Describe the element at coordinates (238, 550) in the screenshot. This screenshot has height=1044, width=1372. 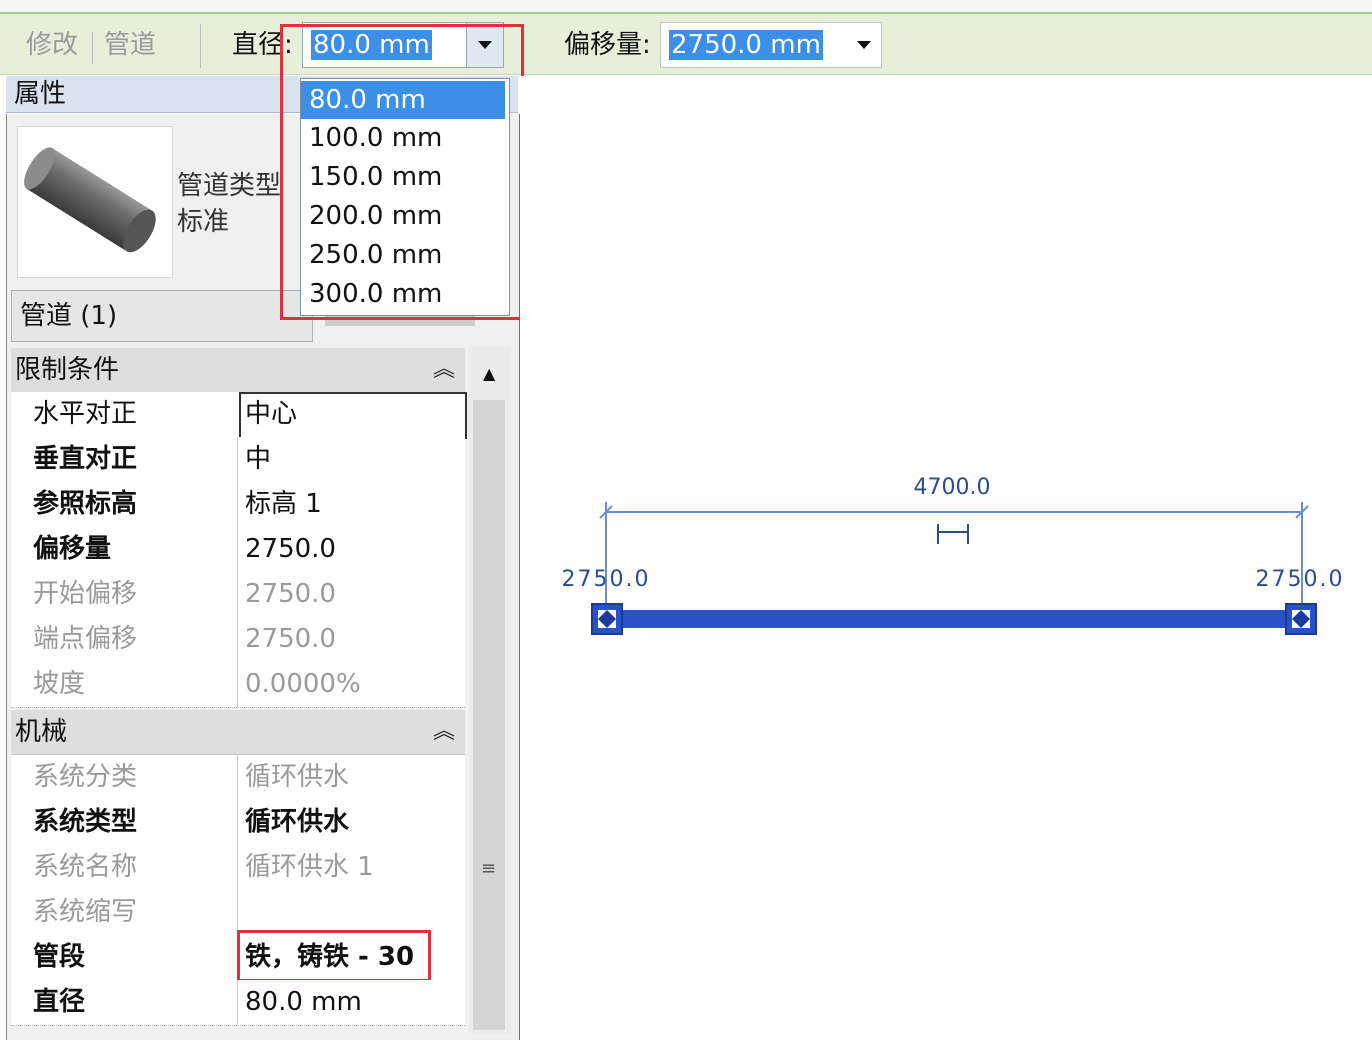
I see `property-row: 偏移量 2750.0` at that location.